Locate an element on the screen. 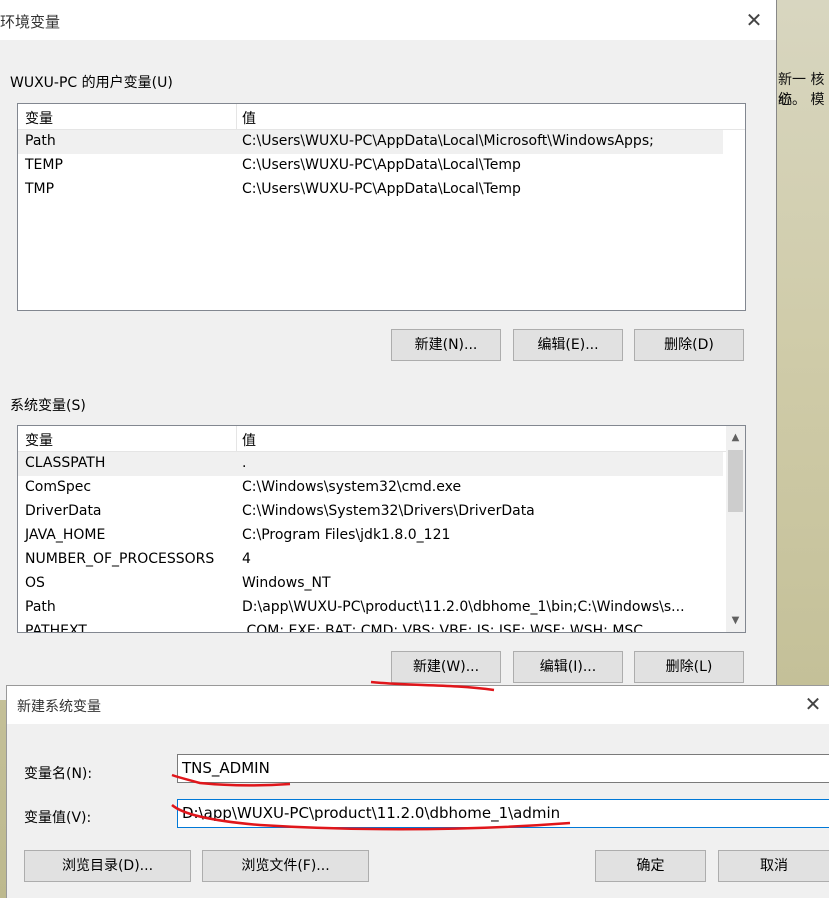 This screenshot has width=829, height=898. var-name: NUMBER_OF_PROCESSORS is located at coordinates (120, 559).